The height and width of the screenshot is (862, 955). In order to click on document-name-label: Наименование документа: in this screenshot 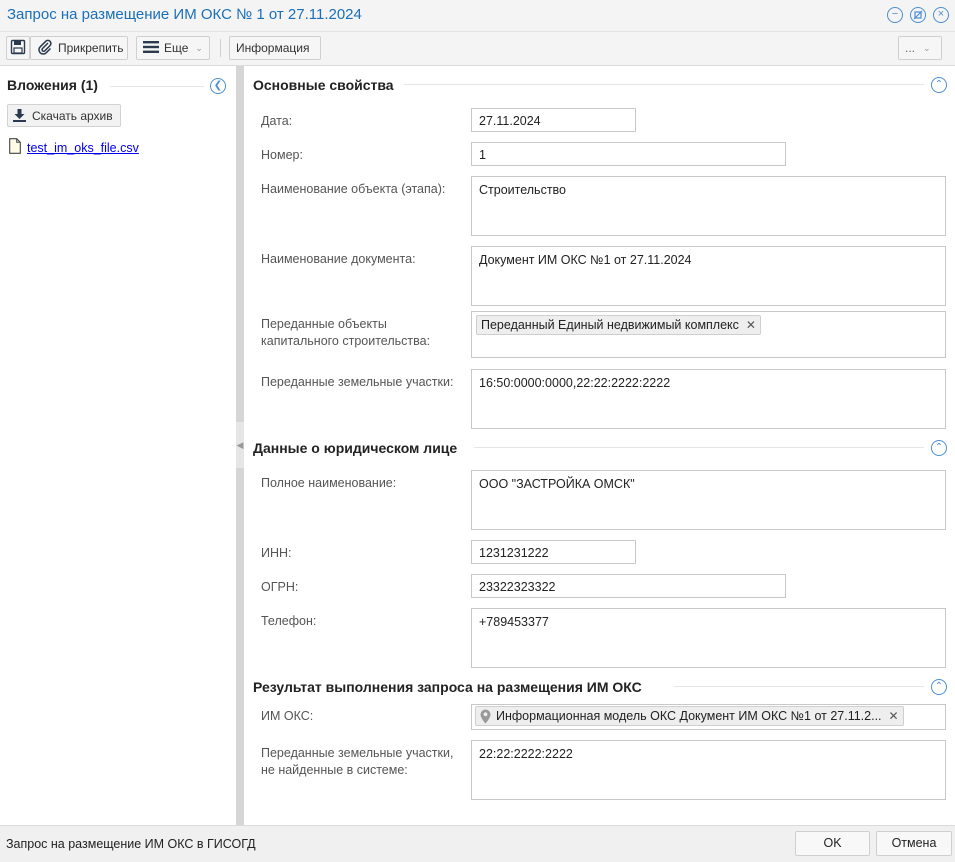, I will do `click(338, 259)`.